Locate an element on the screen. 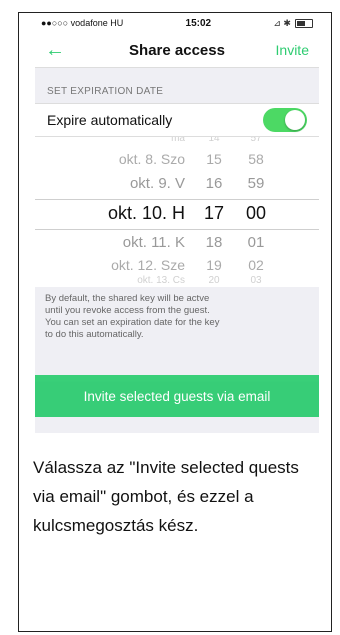  invite-button: Invite is located at coordinates (289, 50).